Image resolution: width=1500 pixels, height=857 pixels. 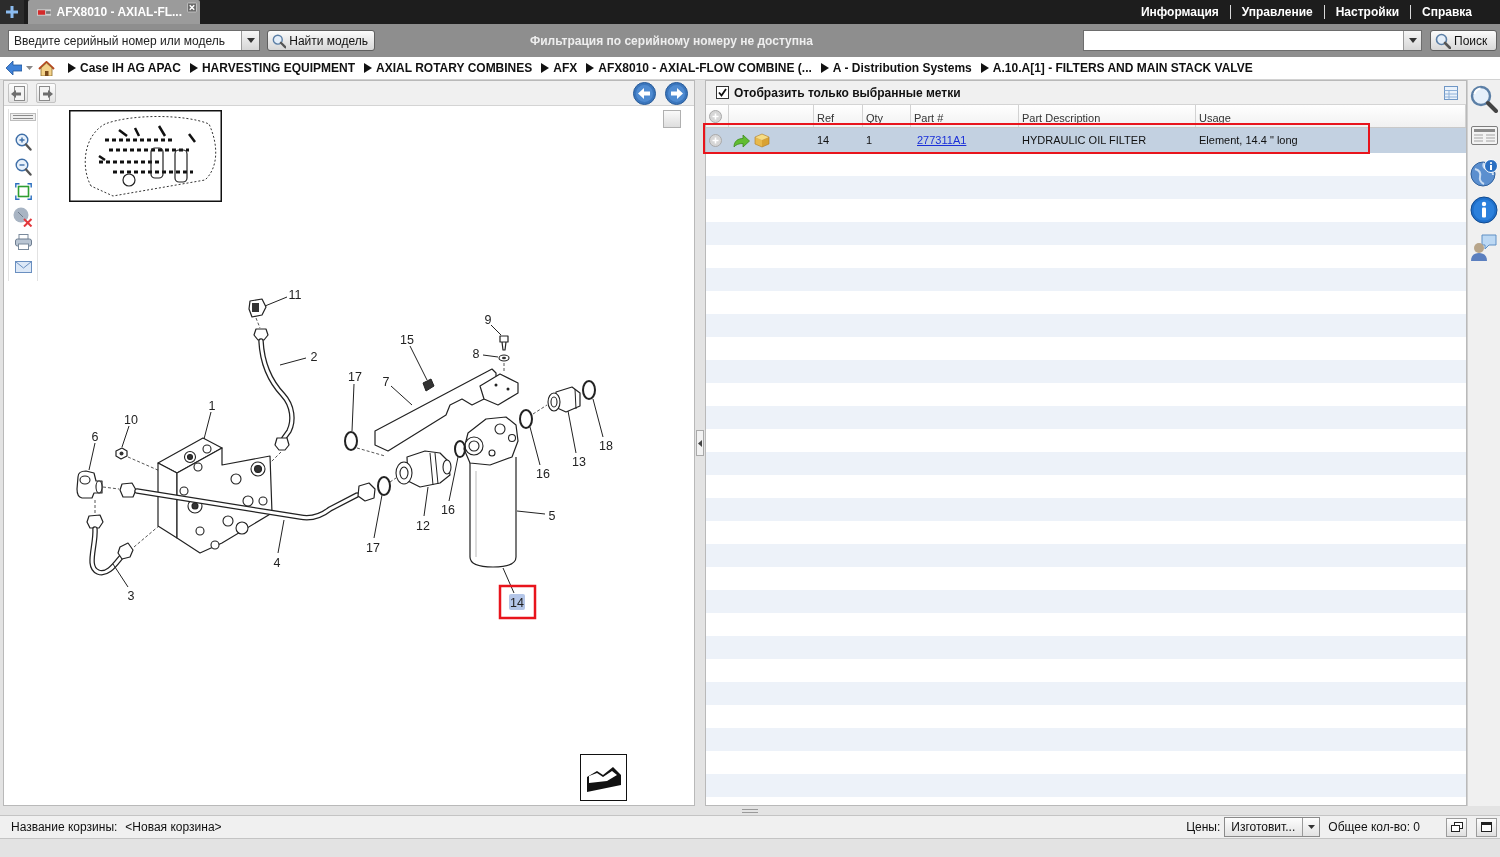 What do you see at coordinates (564, 399) in the screenshot?
I see `adapter-fitting` at bounding box center [564, 399].